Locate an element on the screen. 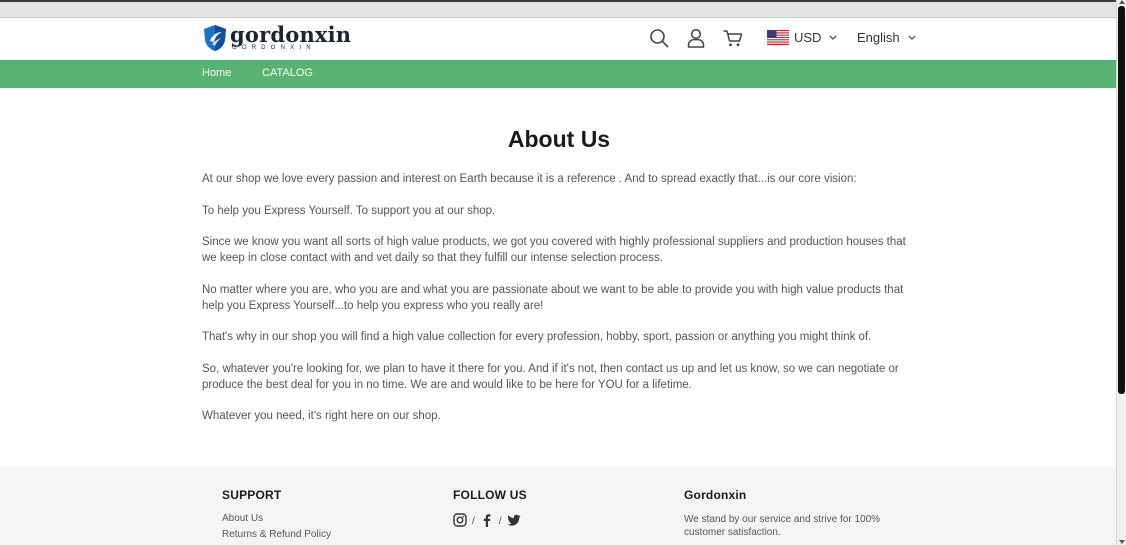 This screenshot has height=545, width=1126. footer-heading-support: SUPPORT is located at coordinates (252, 495).